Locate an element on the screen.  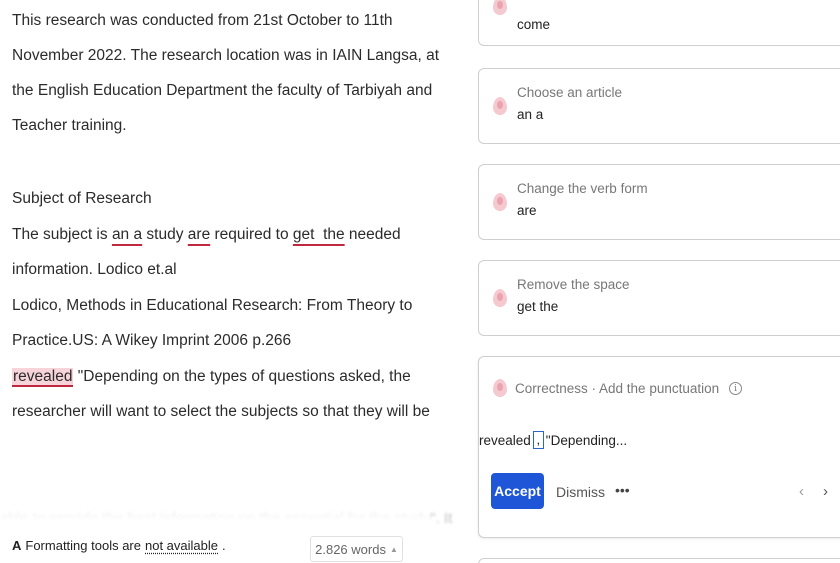
caret-up-icon: ▲ is located at coordinates (393, 549).